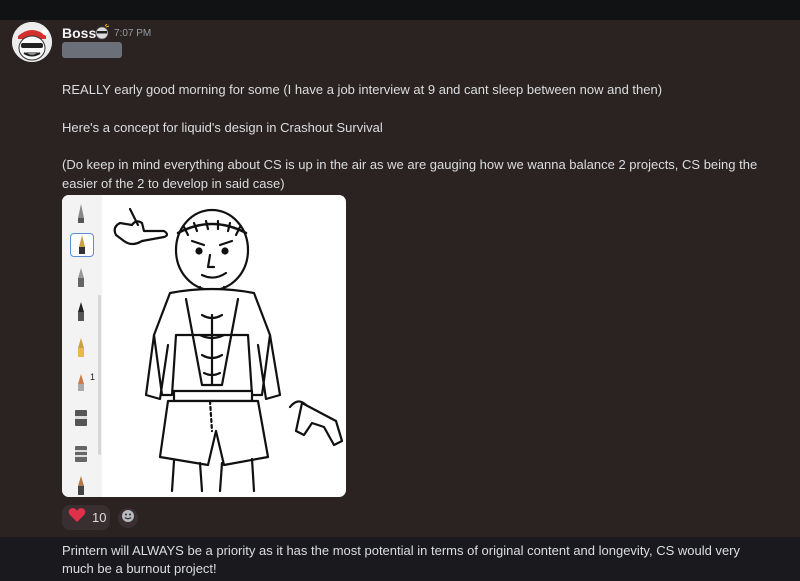 The width and height of the screenshot is (800, 581). What do you see at coordinates (102, 31) in the screenshot?
I see `role-icon` at bounding box center [102, 31].